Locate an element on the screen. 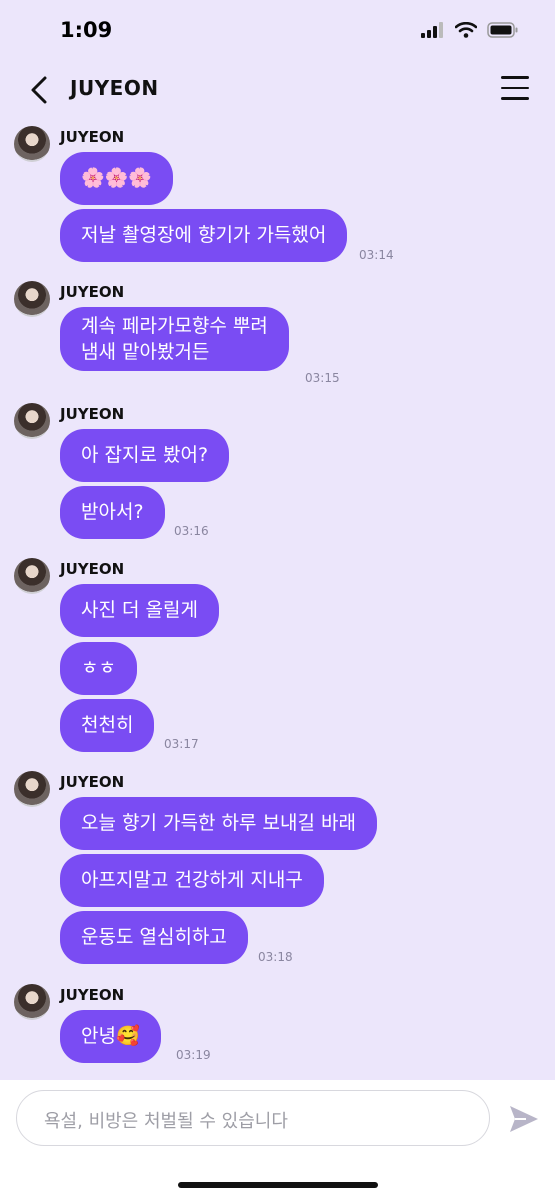  message-bubble: 천천히 is located at coordinates (107, 725).